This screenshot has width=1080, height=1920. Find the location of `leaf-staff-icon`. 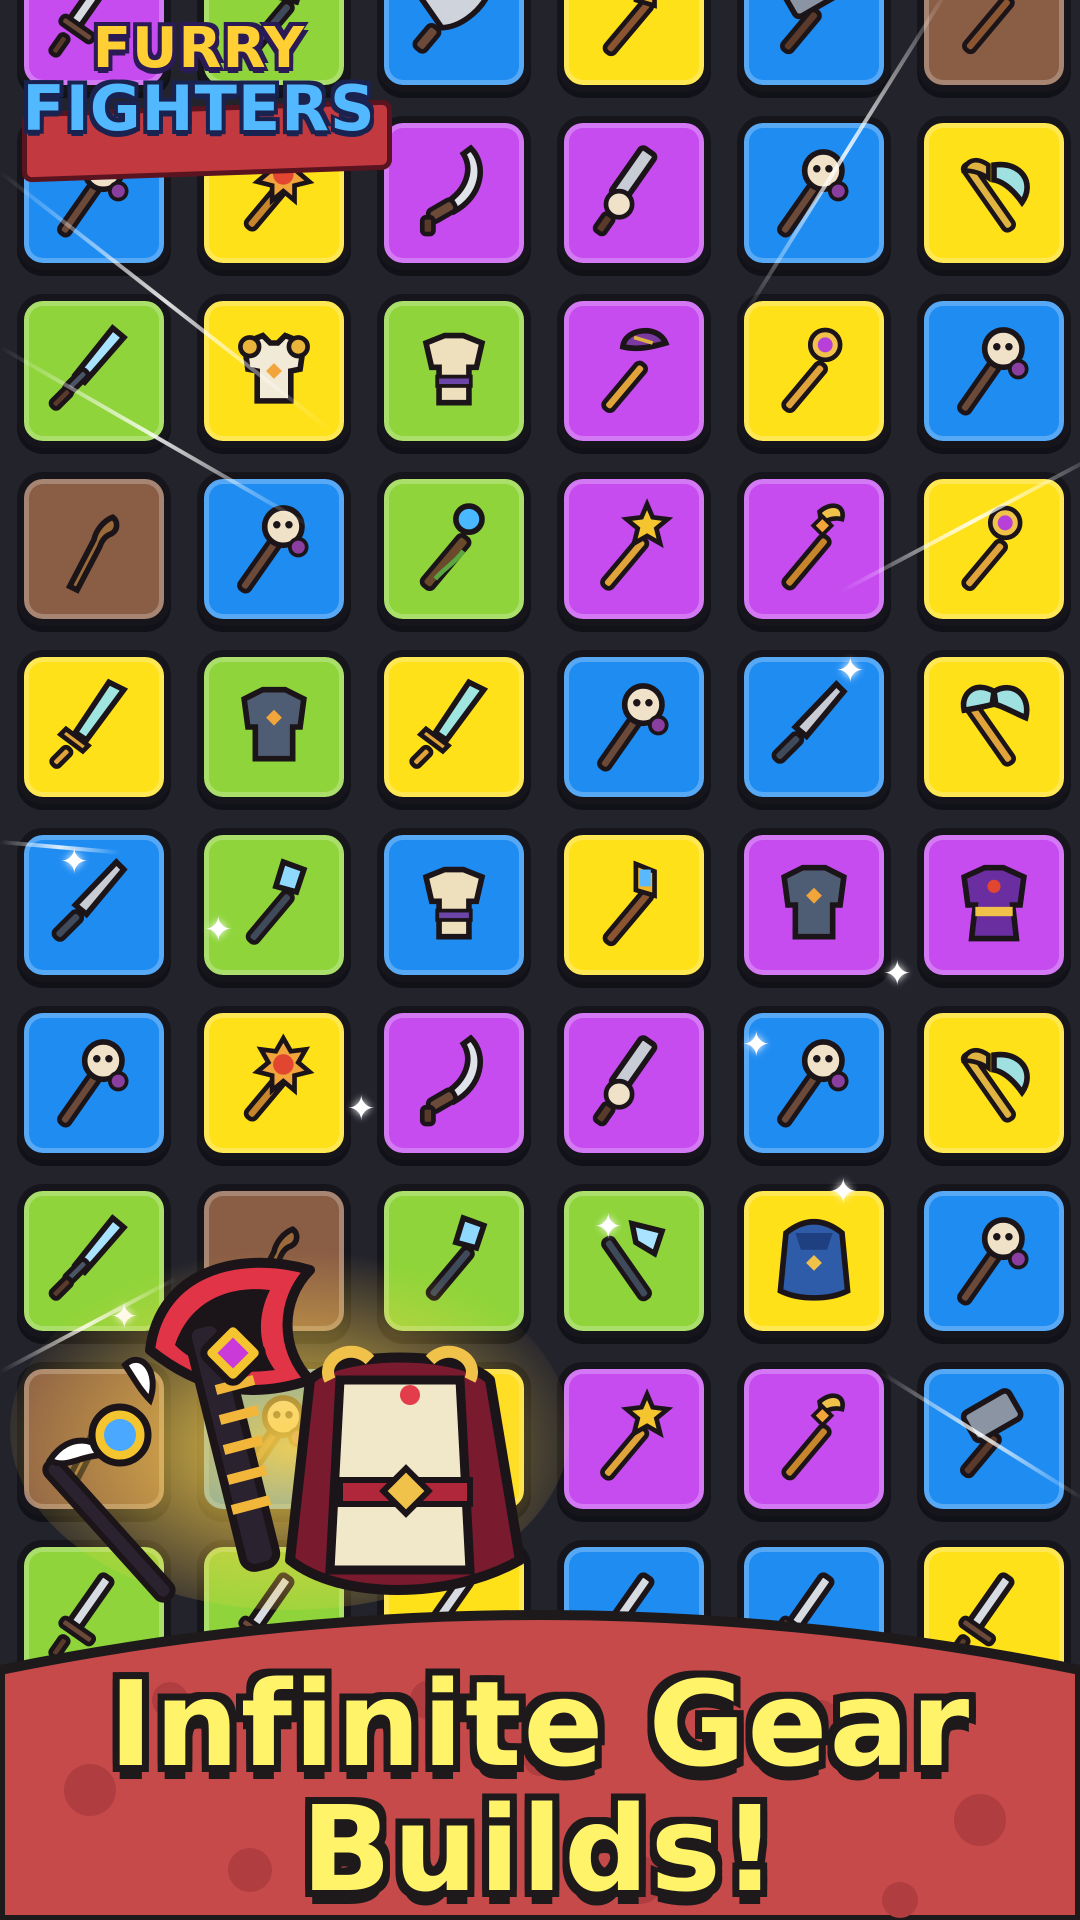

leaf-staff-icon is located at coordinates (988, 27).